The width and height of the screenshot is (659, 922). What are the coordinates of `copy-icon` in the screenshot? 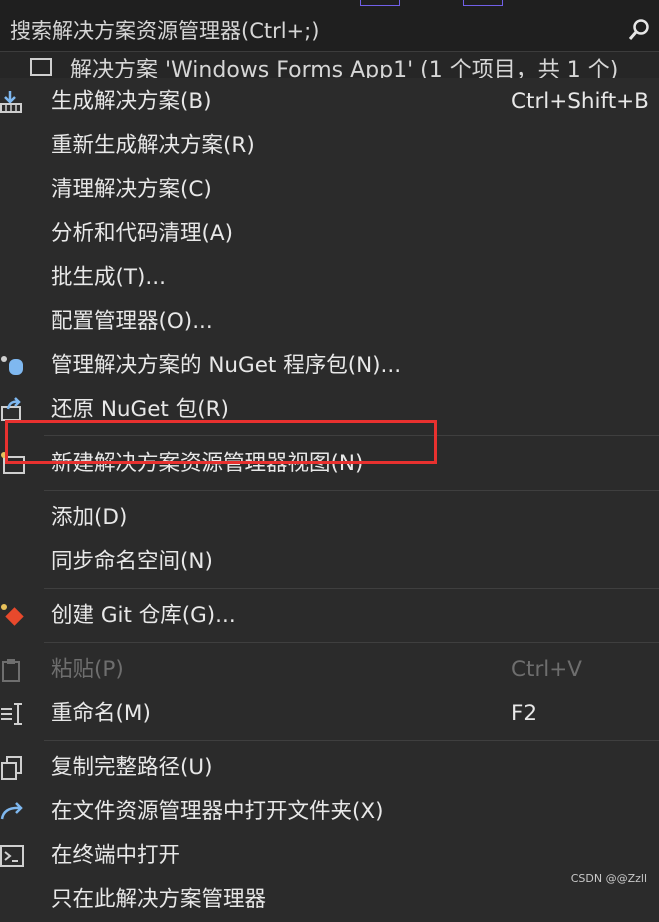 It's located at (11, 768).